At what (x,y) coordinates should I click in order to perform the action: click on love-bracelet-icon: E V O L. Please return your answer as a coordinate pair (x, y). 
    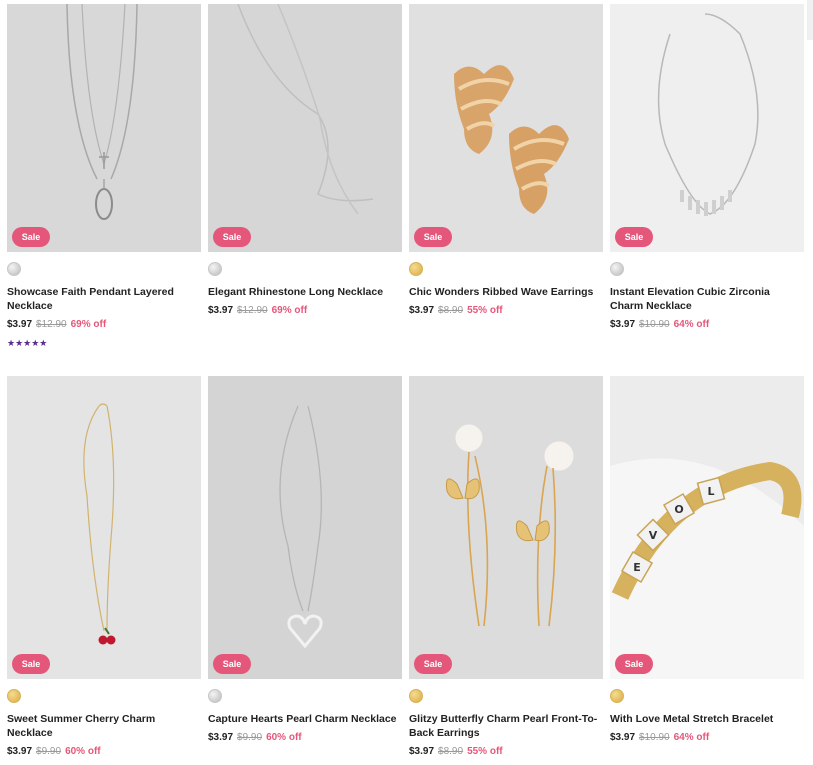
    Looking at the image, I should click on (707, 568).